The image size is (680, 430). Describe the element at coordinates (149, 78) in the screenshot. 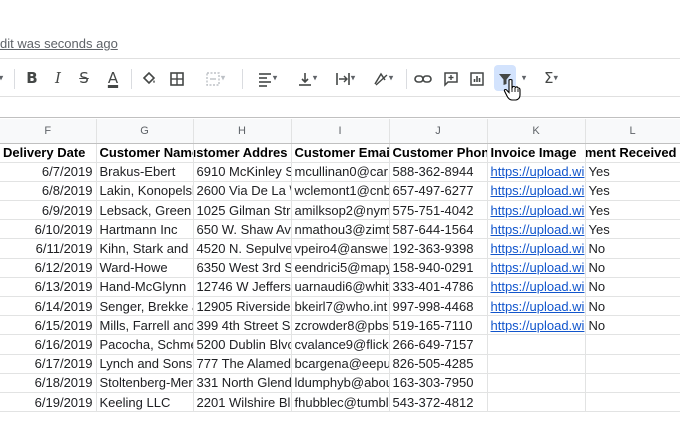

I see `fill-color-button` at that location.